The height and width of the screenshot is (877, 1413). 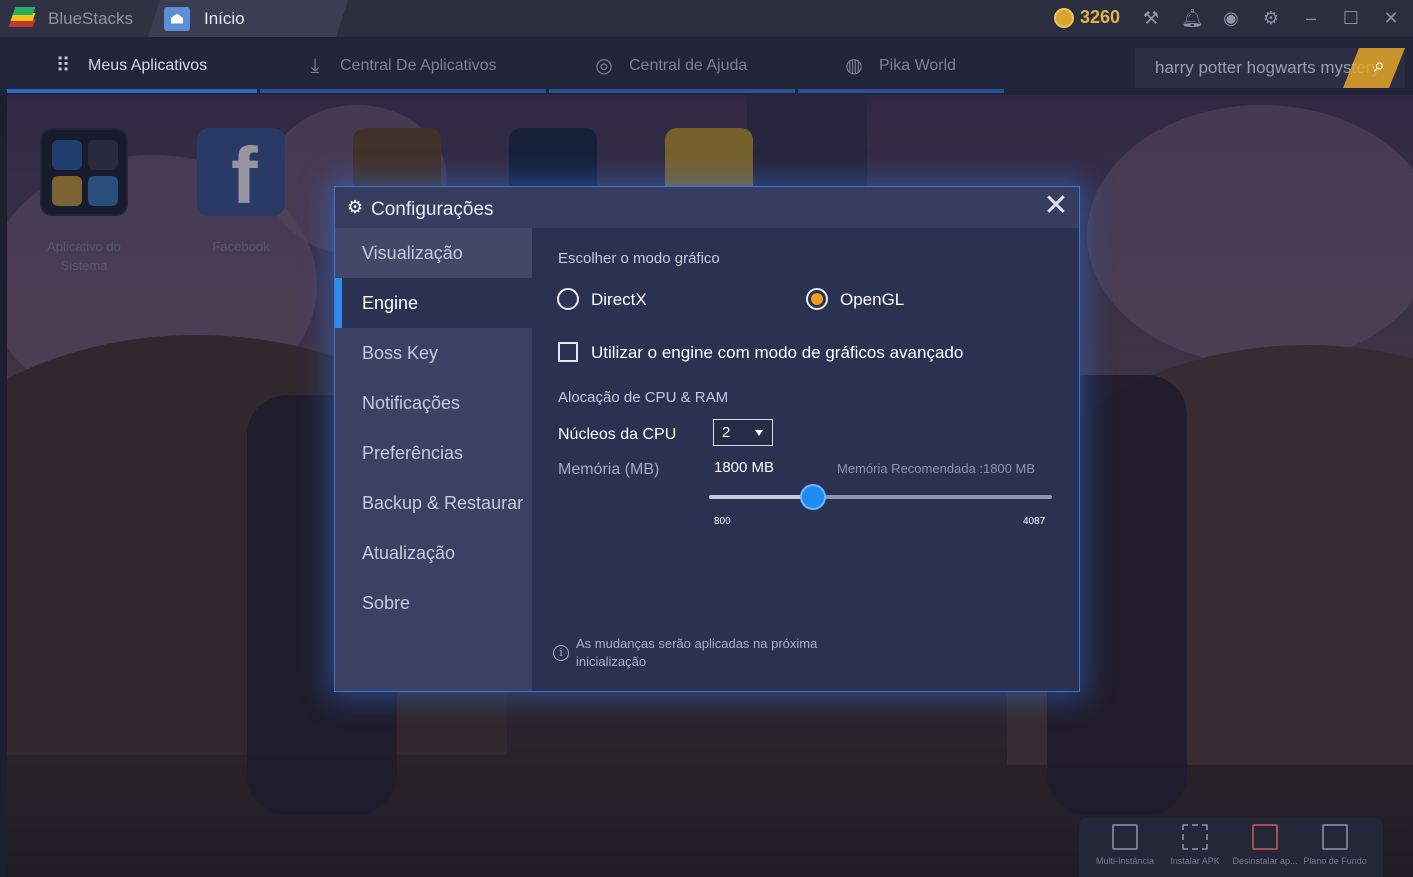 What do you see at coordinates (418, 65) in the screenshot?
I see `nav-app-center-label: Central De Aplicativos` at bounding box center [418, 65].